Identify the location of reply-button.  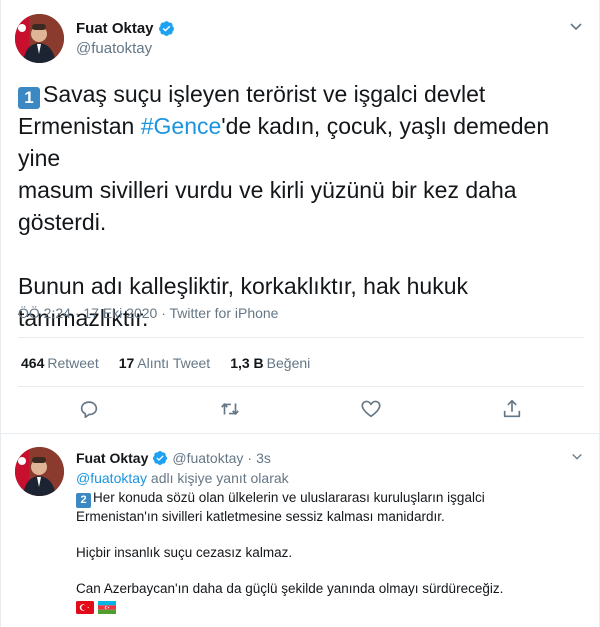
(89, 409).